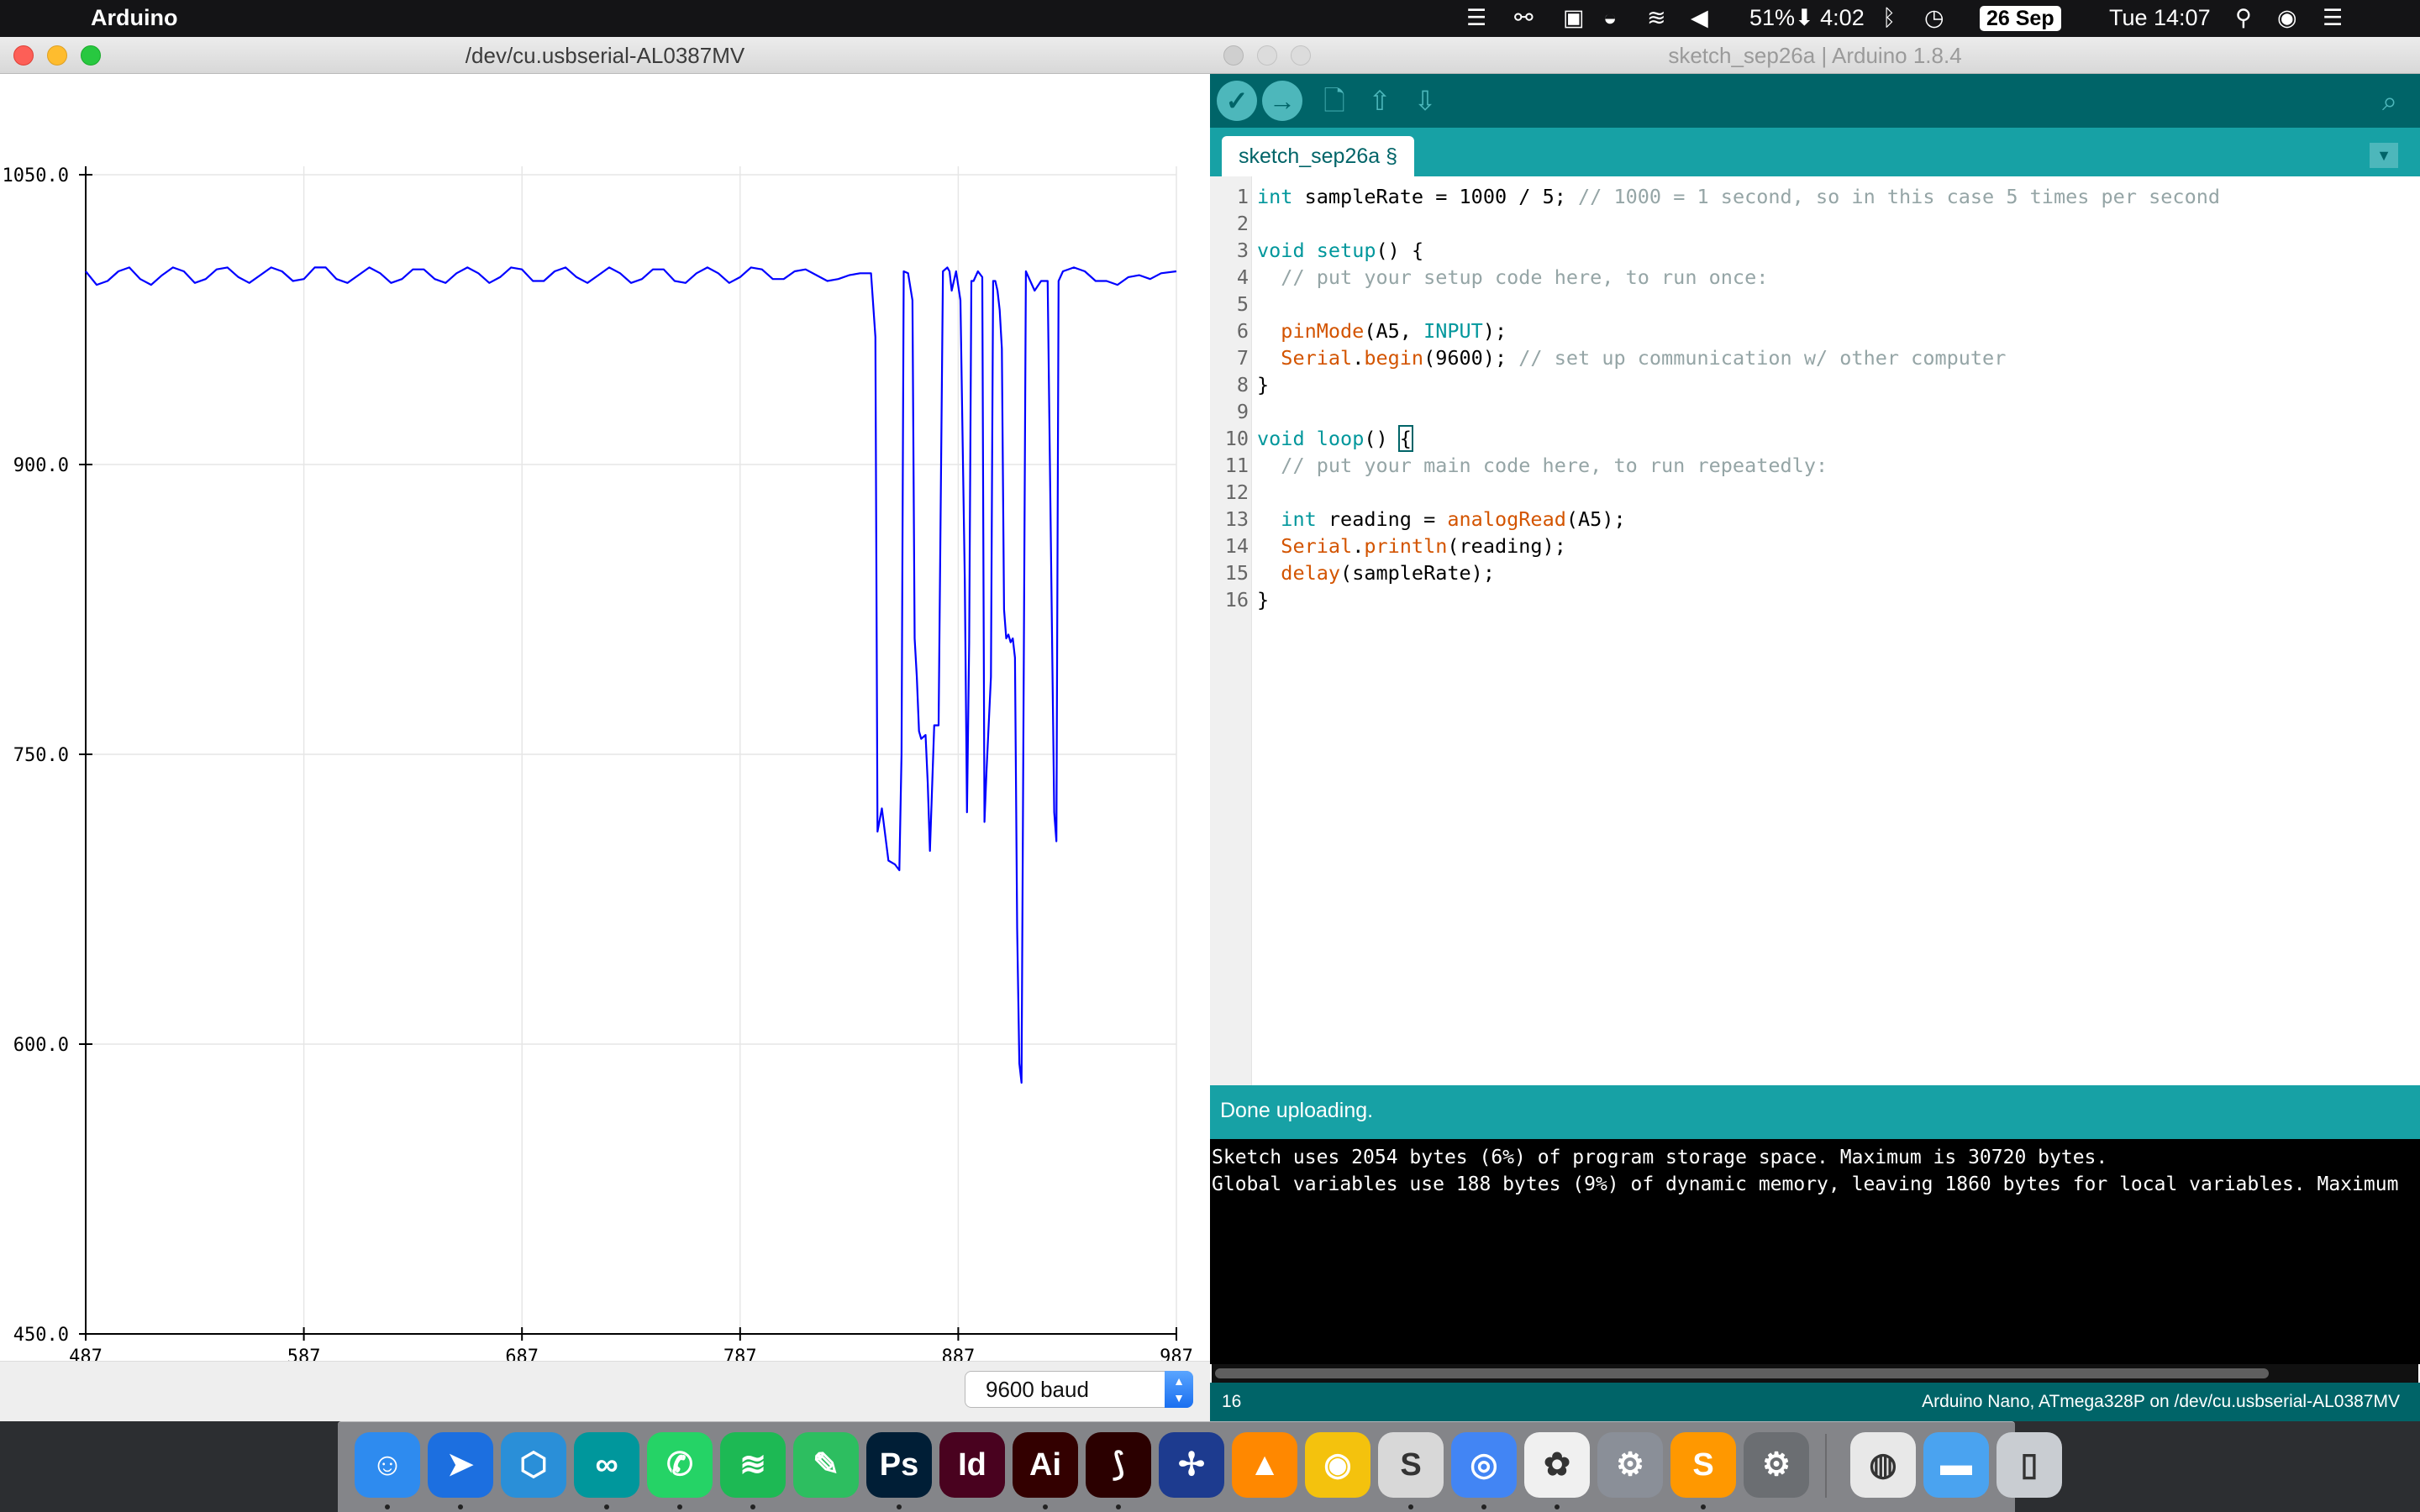 This screenshot has width=2420, height=1512. I want to click on tab-sketch-sep26a: sketch_sep26a §, so click(1318, 156).